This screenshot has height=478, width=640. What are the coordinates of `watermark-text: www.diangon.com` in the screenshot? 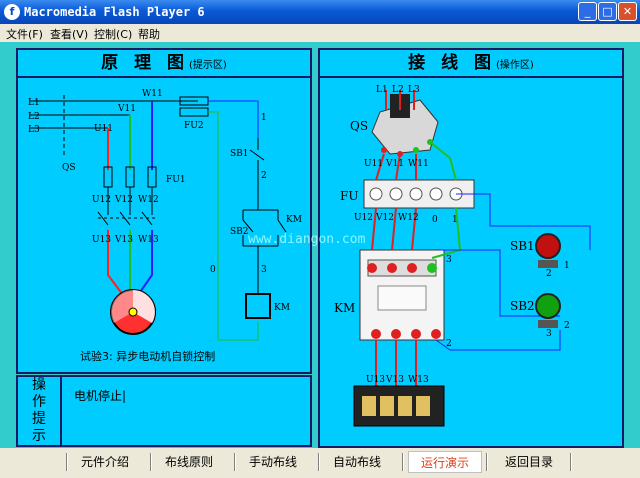 It's located at (307, 239).